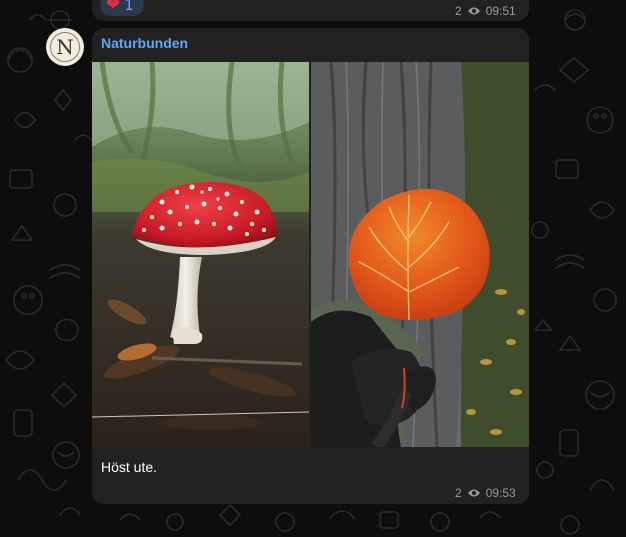  What do you see at coordinates (129, 467) in the screenshot?
I see `message-caption: Höst ute.` at bounding box center [129, 467].